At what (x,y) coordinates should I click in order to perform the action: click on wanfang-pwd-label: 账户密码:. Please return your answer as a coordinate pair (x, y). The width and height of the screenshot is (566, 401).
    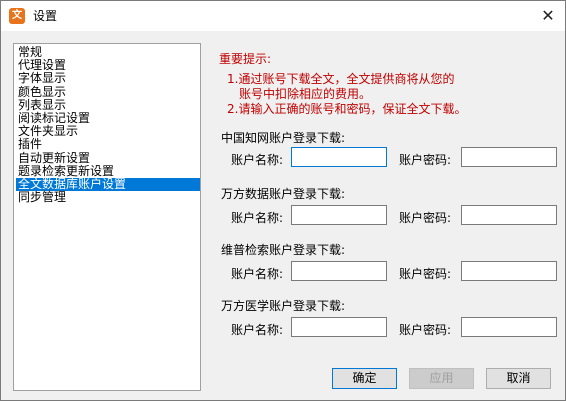
    Looking at the image, I should click on (425, 218).